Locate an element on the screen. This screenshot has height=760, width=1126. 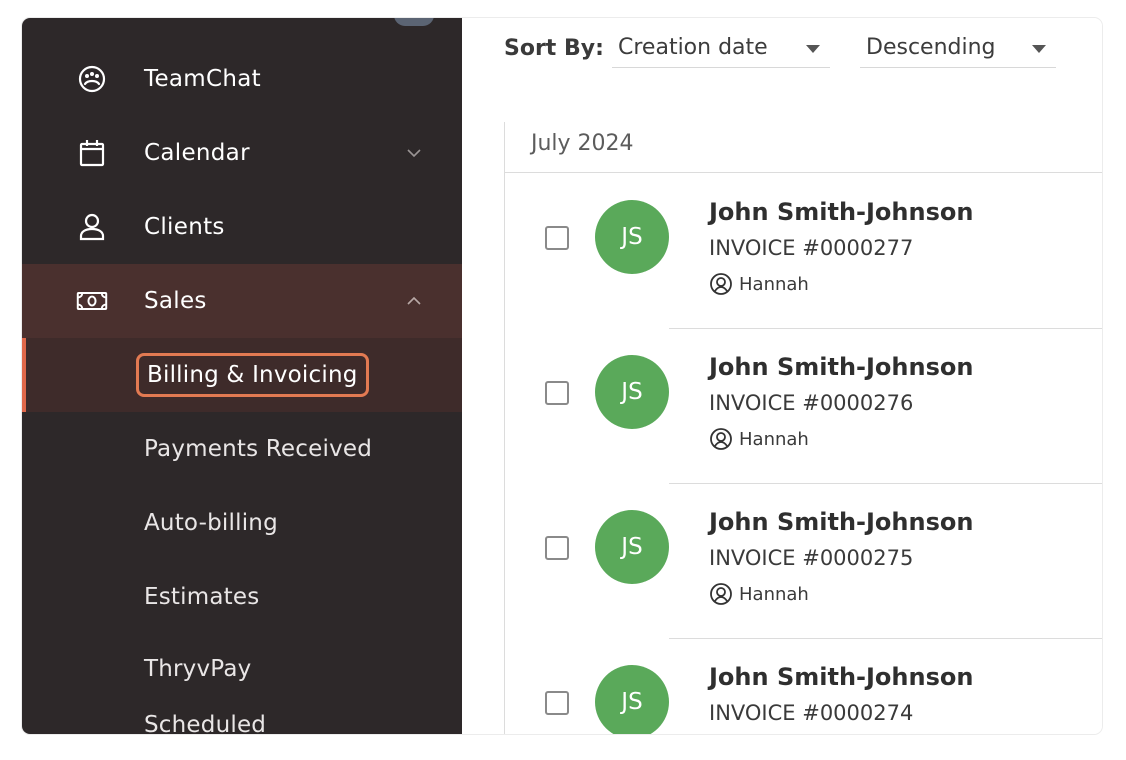
chevron-down-icon is located at coordinates (414, 153).